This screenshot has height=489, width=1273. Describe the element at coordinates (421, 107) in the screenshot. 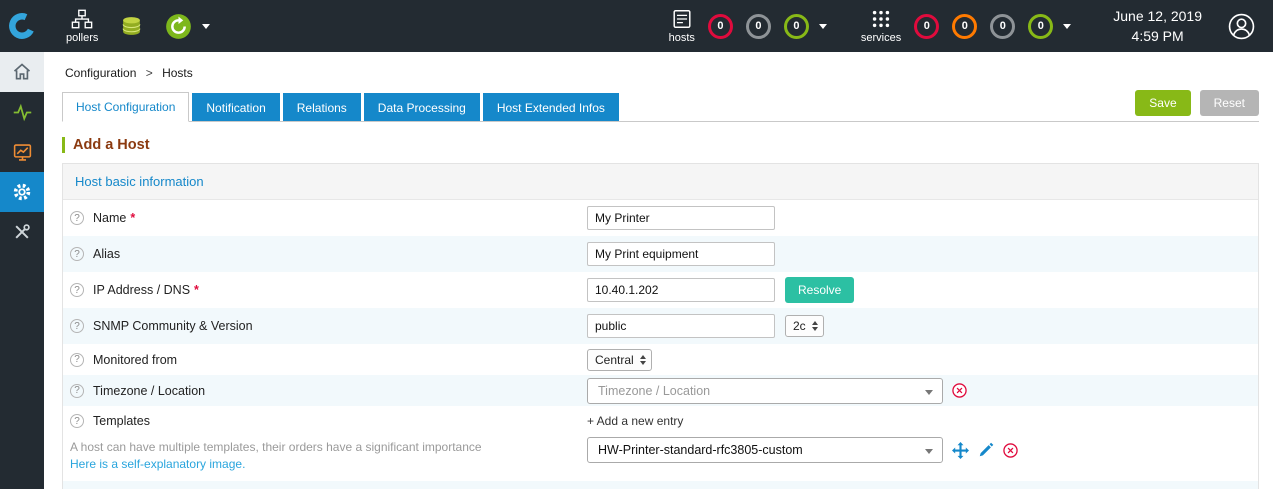

I see `tab-data-processing: Data Processing` at that location.